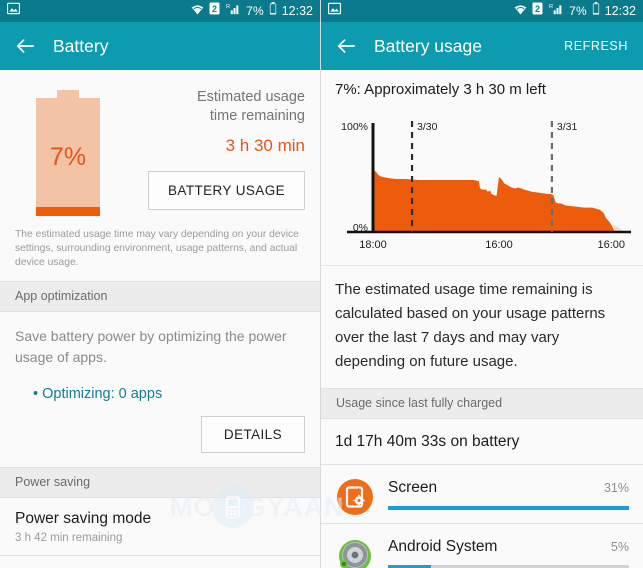 The width and height of the screenshot is (643, 568). I want to click on app-optimization-actions: DETAILS, so click(160, 434).